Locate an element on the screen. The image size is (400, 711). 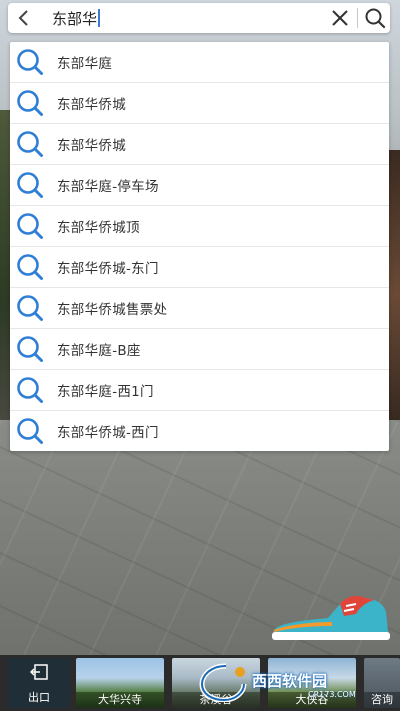
search-button is located at coordinates (375, 18).